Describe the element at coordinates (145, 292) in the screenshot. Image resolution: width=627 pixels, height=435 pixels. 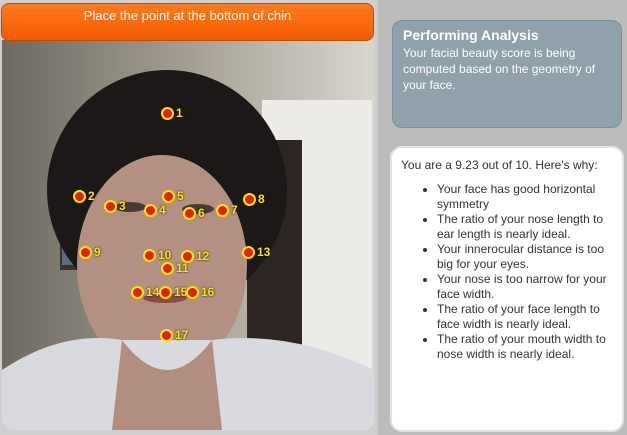
I see `landmark-marker: 14` at that location.